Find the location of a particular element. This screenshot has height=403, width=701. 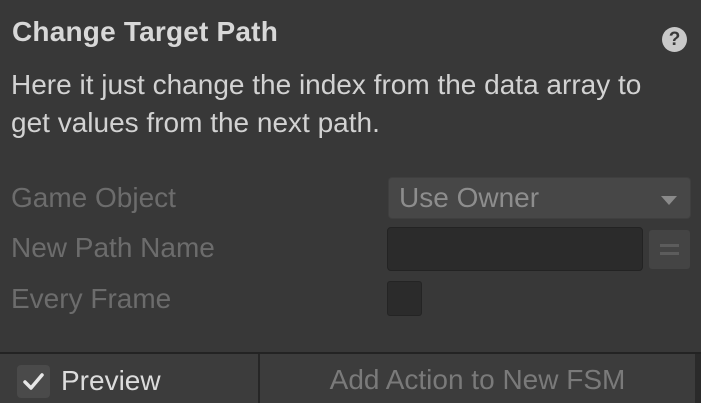

action-title: Change Target Path is located at coordinates (145, 31).